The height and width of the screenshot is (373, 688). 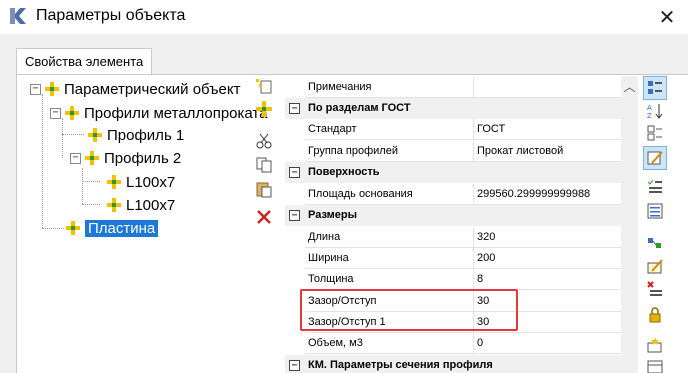 What do you see at coordinates (547, 237) in the screenshot?
I see `property-value: 320` at bounding box center [547, 237].